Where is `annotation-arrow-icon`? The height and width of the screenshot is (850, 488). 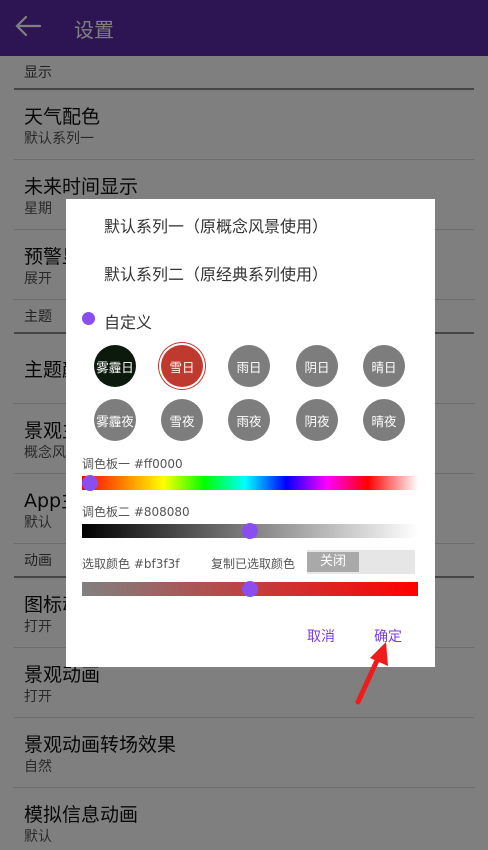
annotation-arrow-icon is located at coordinates (371, 673).